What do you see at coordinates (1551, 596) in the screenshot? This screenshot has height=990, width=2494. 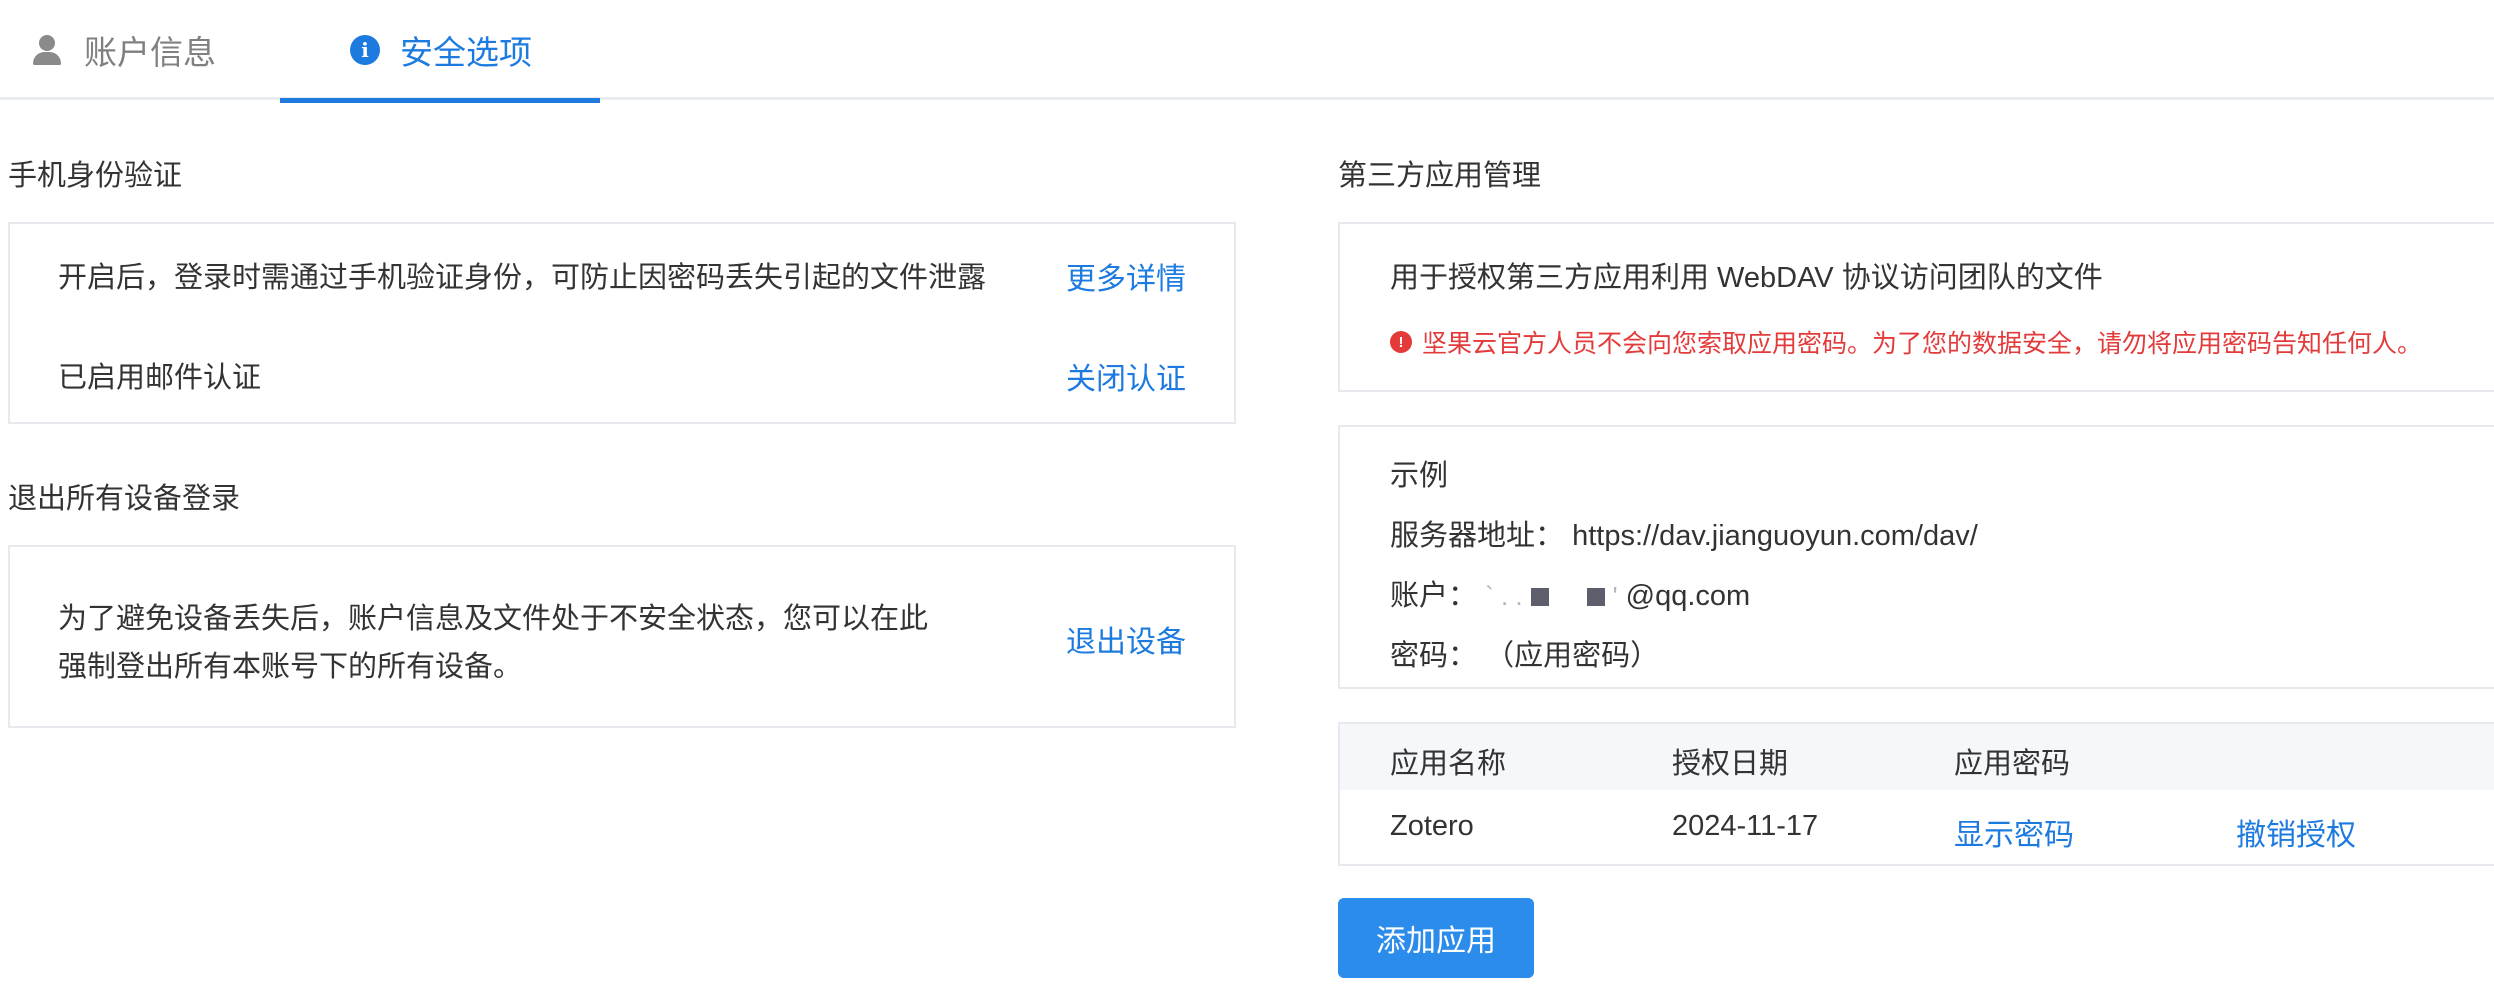 I see `masked-account: ` . . '` at bounding box center [1551, 596].